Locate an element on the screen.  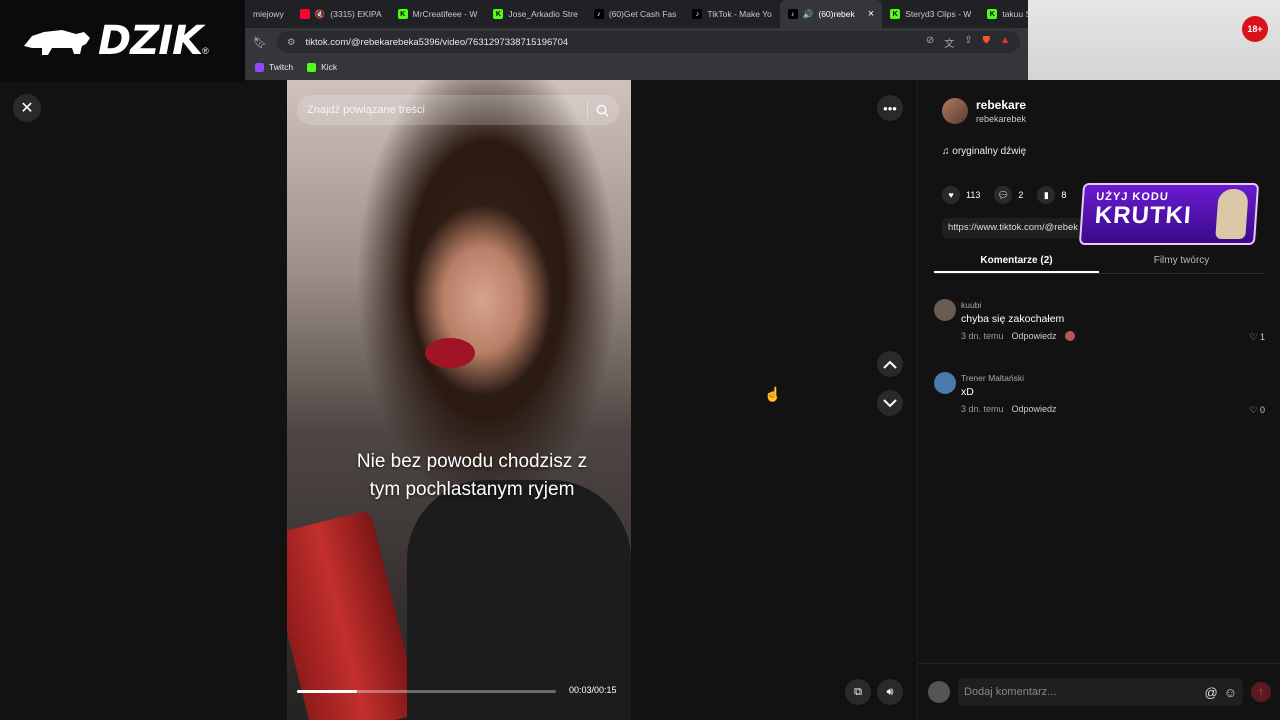
previous-video-button is located at coordinates (890, 364).